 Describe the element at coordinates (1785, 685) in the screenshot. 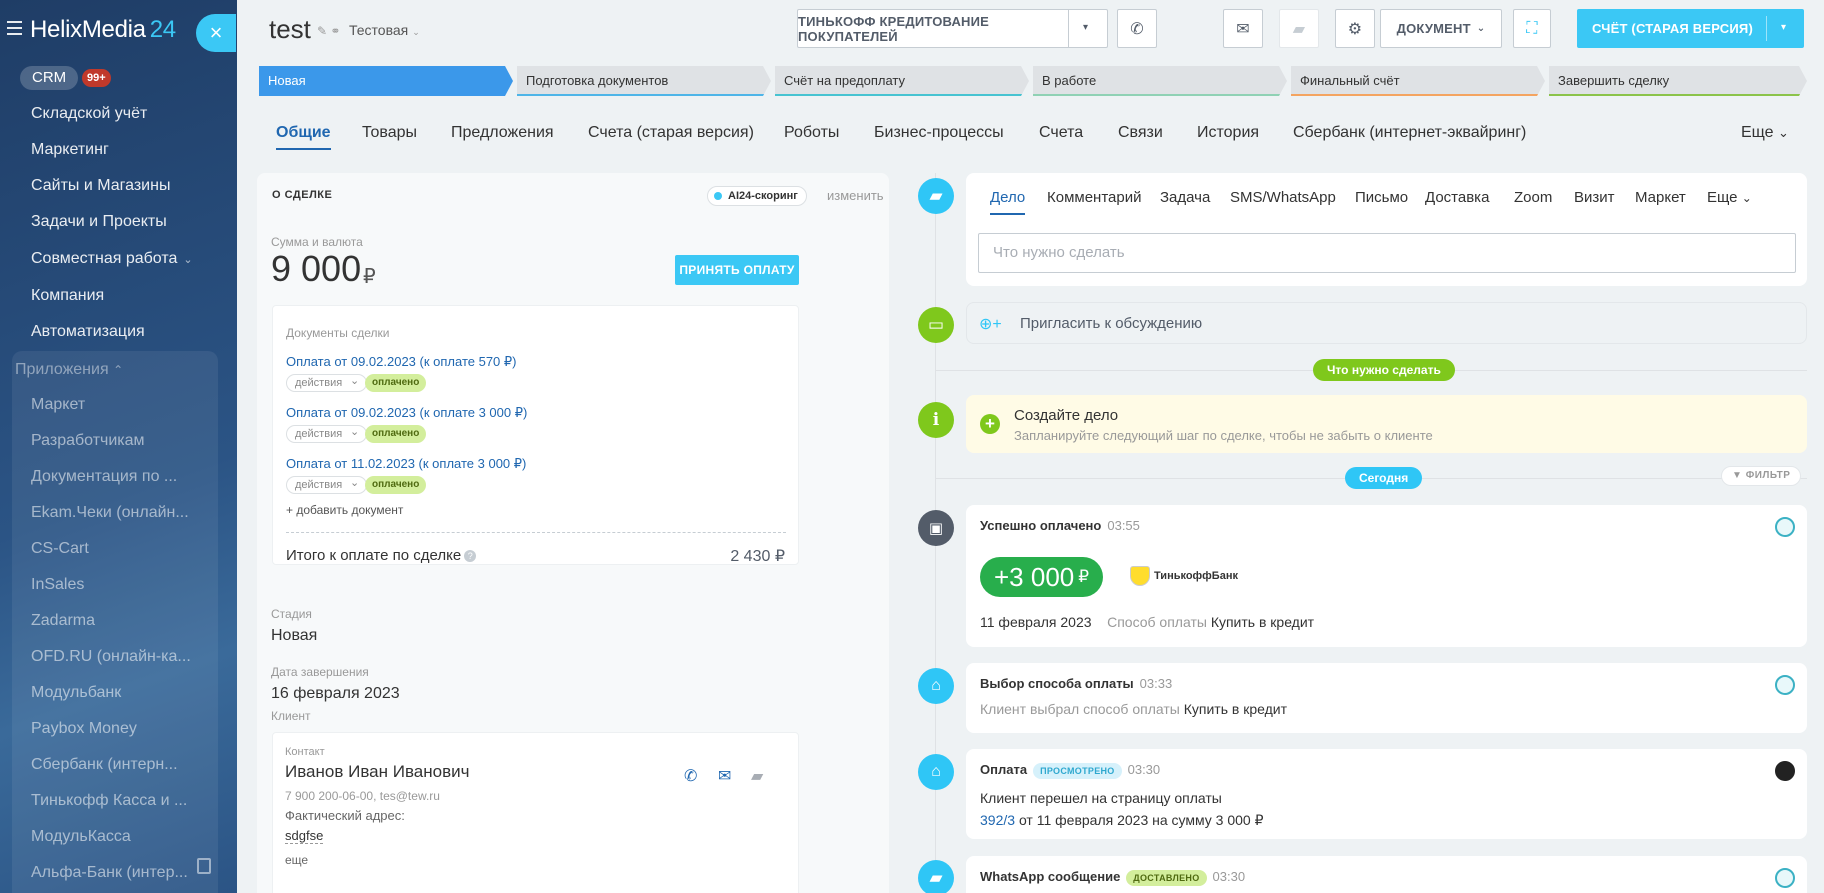

I see `sberbank-icon` at that location.